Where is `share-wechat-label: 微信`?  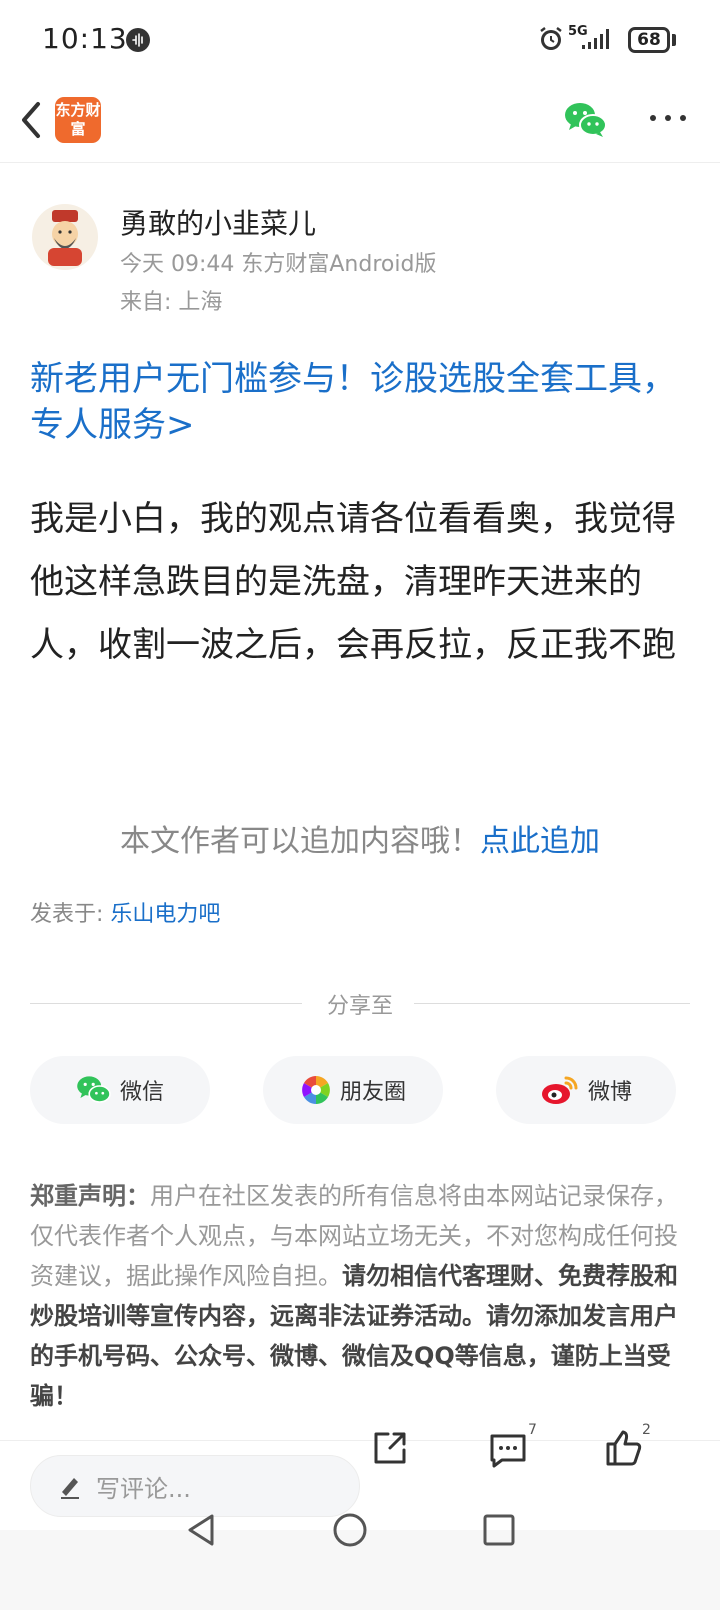 share-wechat-label: 微信 is located at coordinates (141, 1092).